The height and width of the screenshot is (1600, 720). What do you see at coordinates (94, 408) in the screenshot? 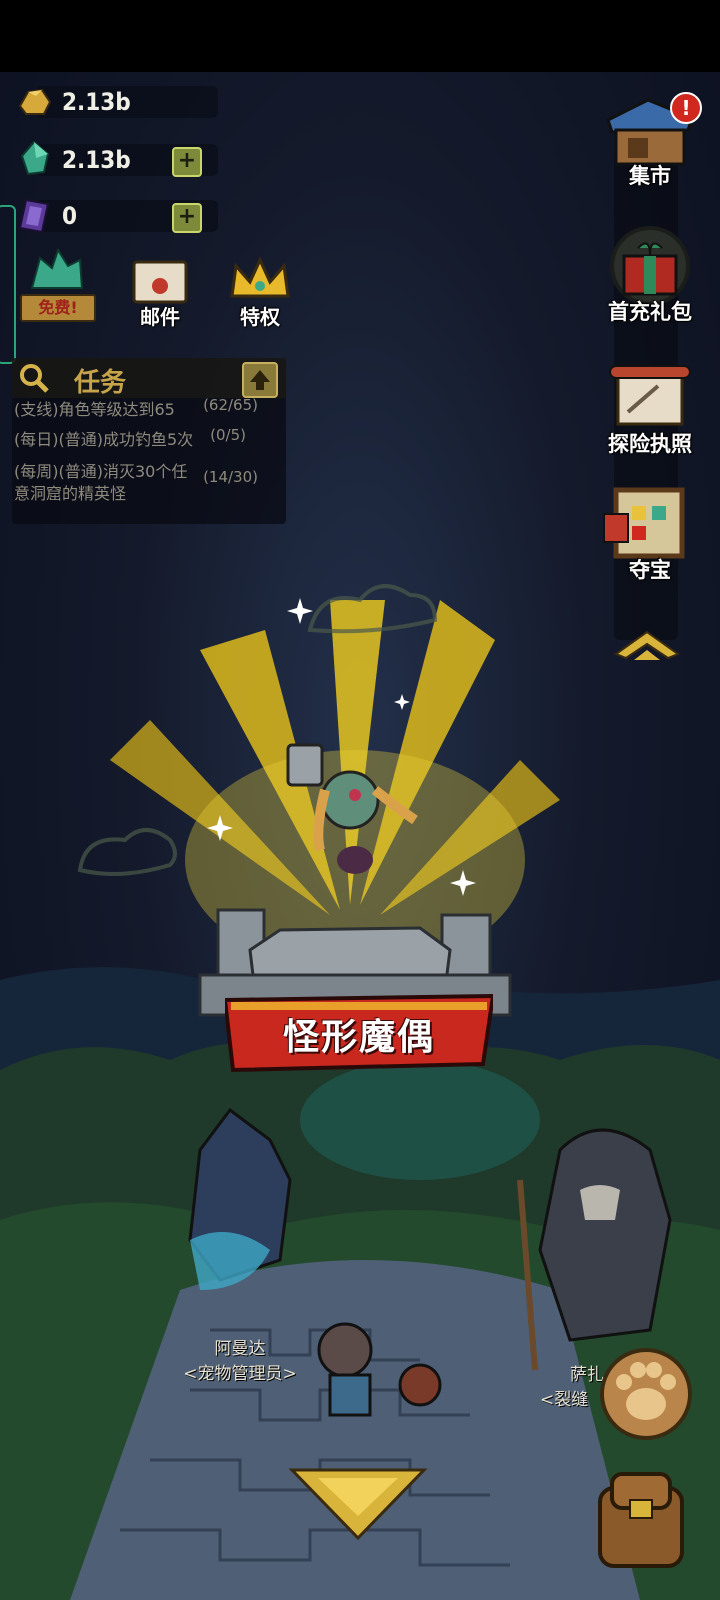
I see `quest-item-1: (支线)角色等级达到65` at bounding box center [94, 408].